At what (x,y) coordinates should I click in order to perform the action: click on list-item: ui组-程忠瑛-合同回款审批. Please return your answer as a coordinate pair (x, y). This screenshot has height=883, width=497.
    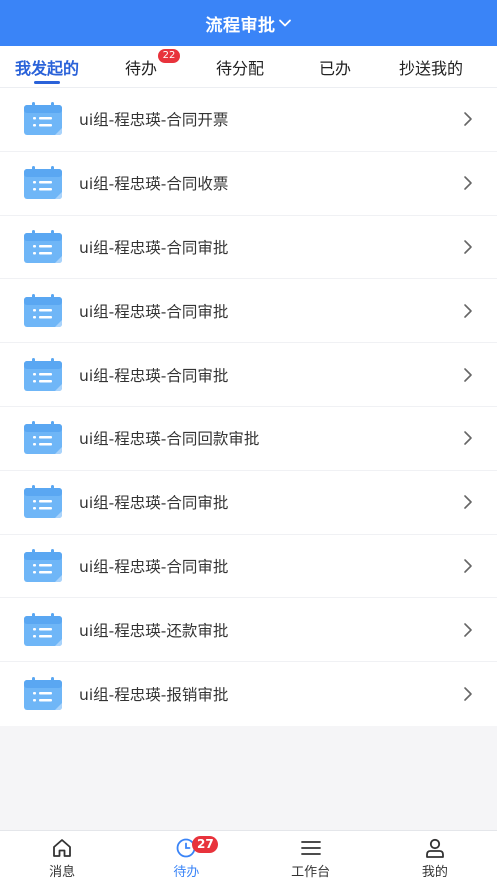
    Looking at the image, I should click on (248, 439).